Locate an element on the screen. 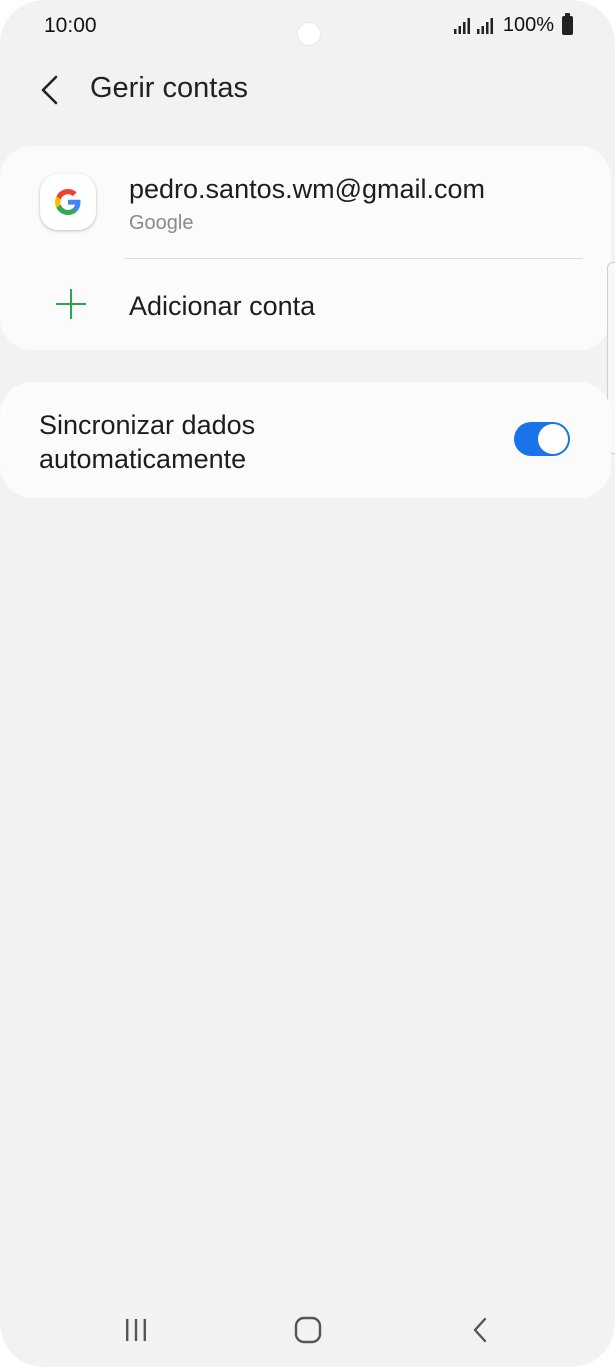 The height and width of the screenshot is (1367, 615). status-bar: 10:00 100% is located at coordinates (307, 28).